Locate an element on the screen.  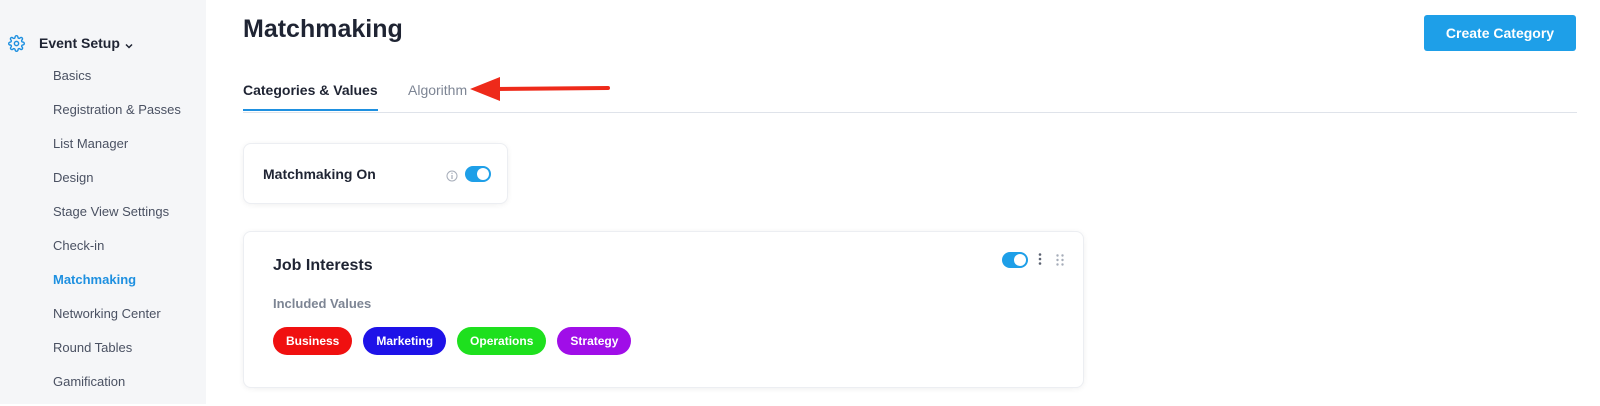
sidebar-section-title: Event Setup is located at coordinates (79, 43).